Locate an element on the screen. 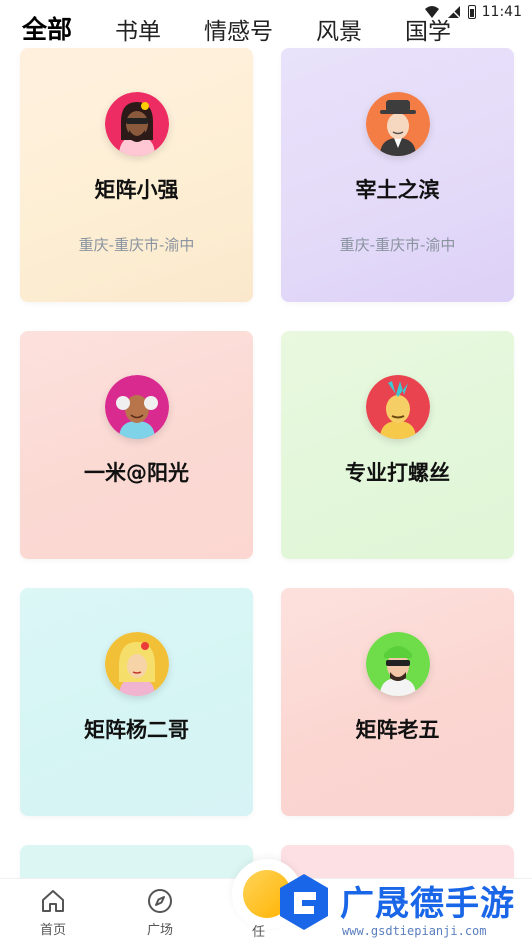 This screenshot has height=948, width=532. card-user is located at coordinates (136, 862).